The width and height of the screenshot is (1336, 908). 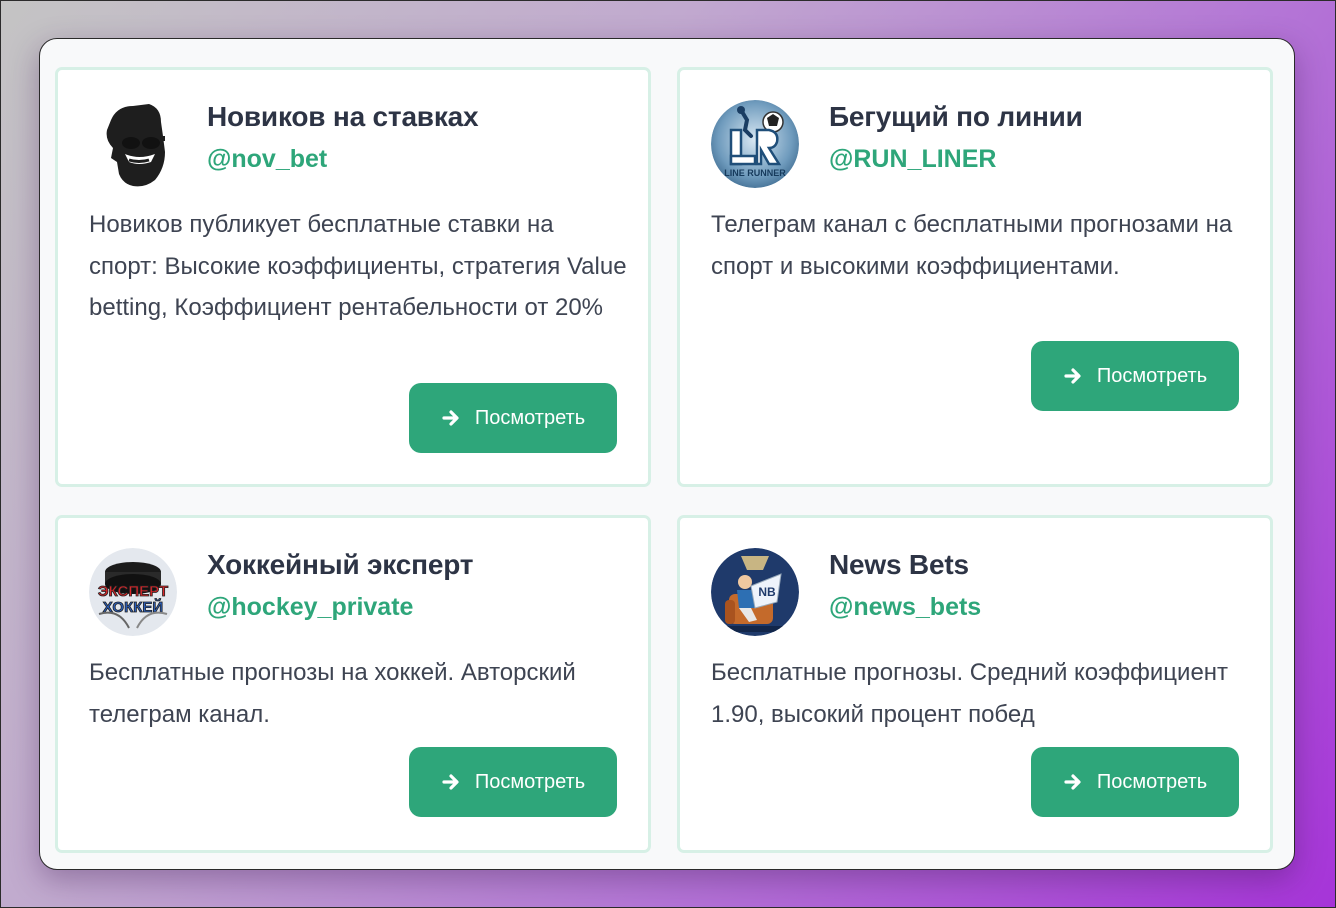 What do you see at coordinates (343, 116) in the screenshot?
I see `channel-title: Новиков на ставках` at bounding box center [343, 116].